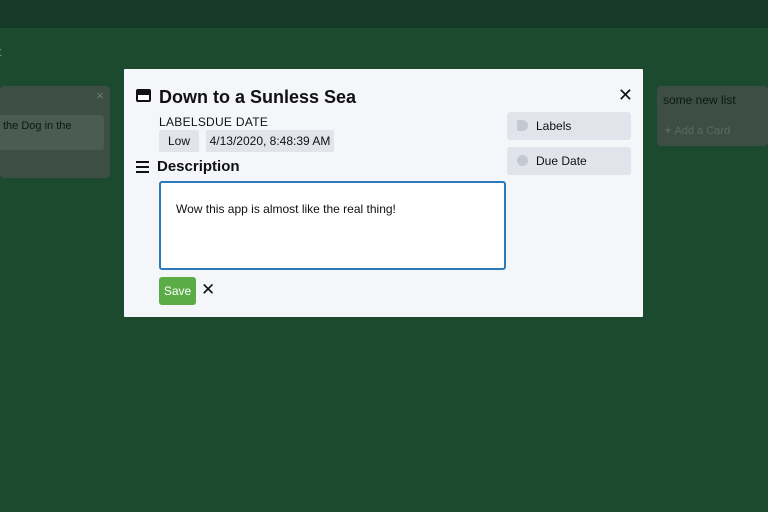  I want to click on add-card-button: + Add a Card, so click(697, 131).